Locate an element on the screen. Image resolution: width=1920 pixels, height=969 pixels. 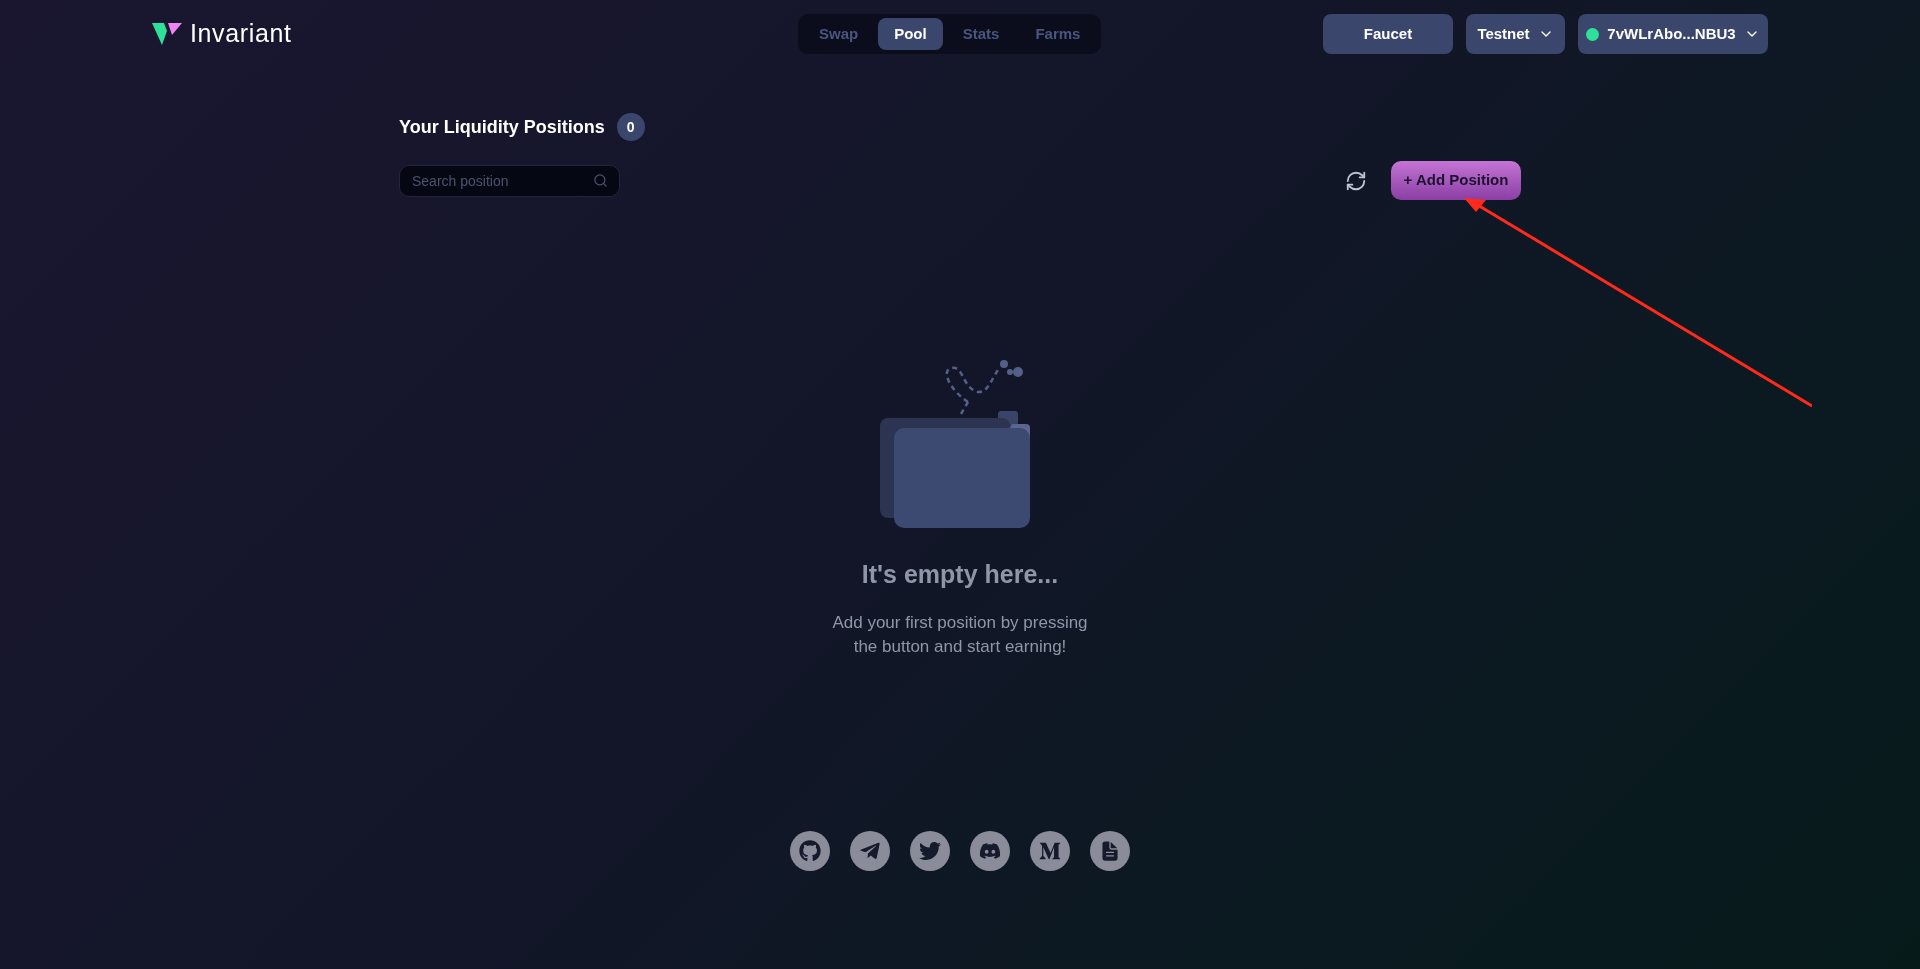
search-icon is located at coordinates (600, 180).